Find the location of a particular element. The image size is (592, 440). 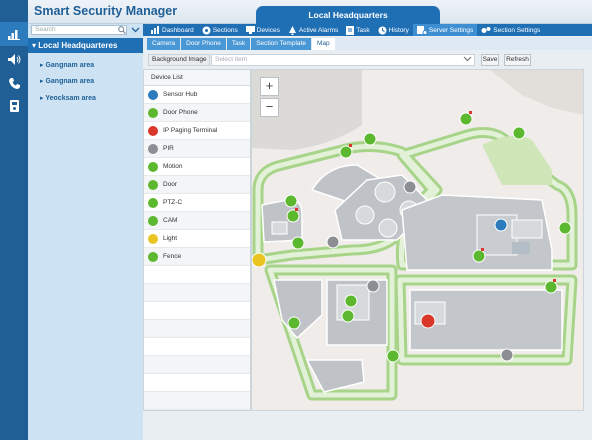

menu-history: History is located at coordinates (393, 30).